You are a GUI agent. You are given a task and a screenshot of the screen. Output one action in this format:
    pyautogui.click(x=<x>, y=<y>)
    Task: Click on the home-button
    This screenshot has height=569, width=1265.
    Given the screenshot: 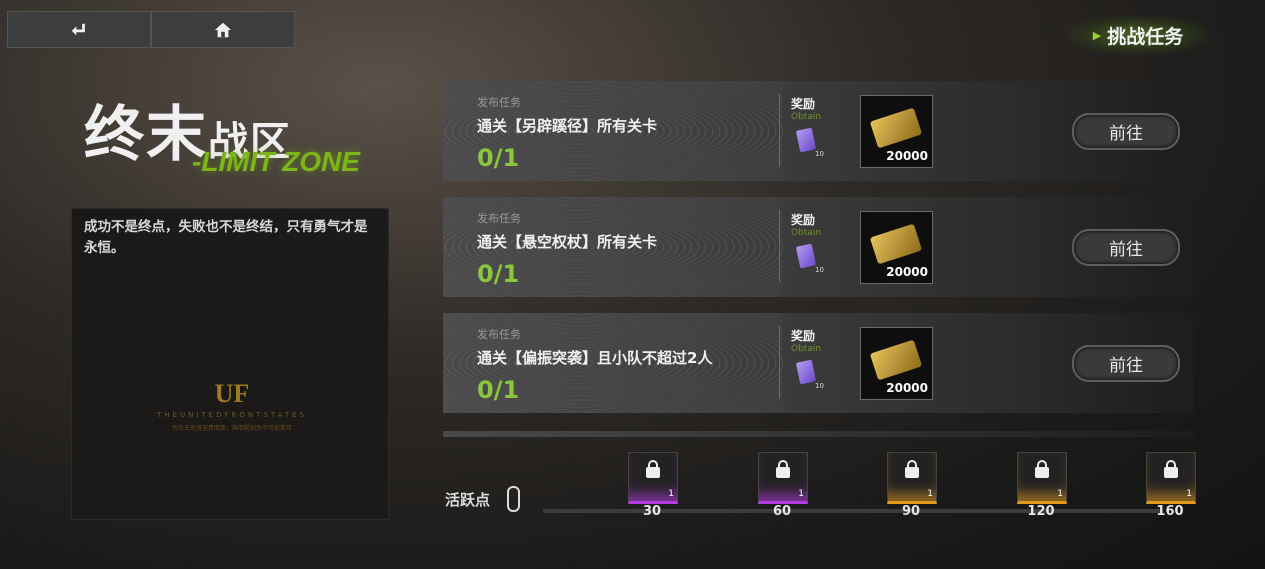 What is the action you would take?
    pyautogui.click(x=223, y=29)
    